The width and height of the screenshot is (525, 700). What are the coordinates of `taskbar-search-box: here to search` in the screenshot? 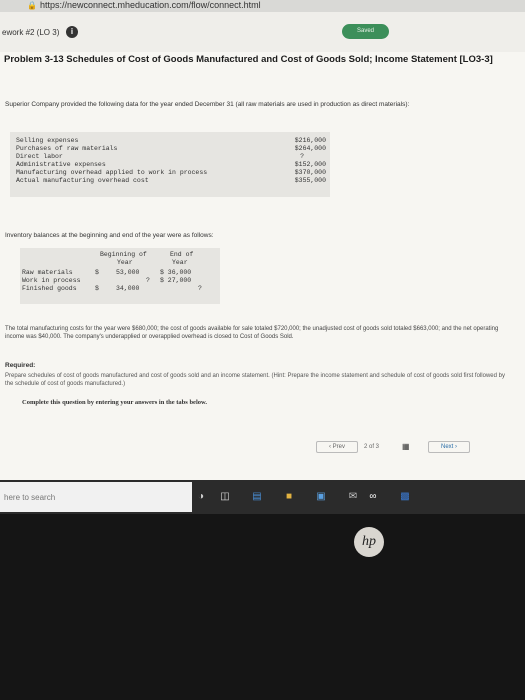 It's located at (96, 497).